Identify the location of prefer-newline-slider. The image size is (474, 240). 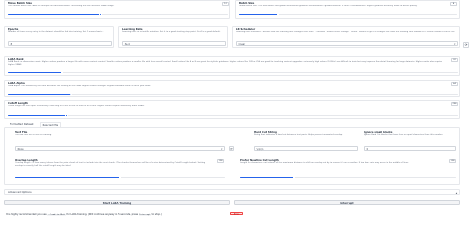
(348, 177).